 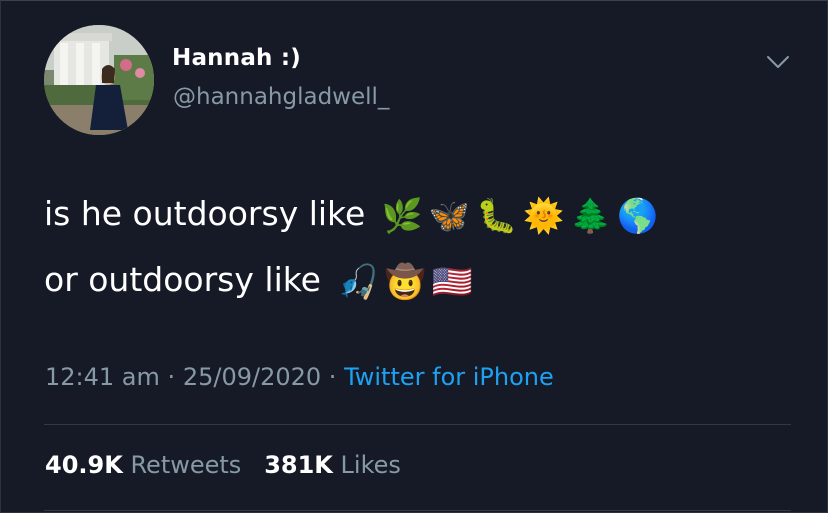 What do you see at coordinates (638, 215) in the screenshot?
I see `globe-emoji-icon: 🌎` at bounding box center [638, 215].